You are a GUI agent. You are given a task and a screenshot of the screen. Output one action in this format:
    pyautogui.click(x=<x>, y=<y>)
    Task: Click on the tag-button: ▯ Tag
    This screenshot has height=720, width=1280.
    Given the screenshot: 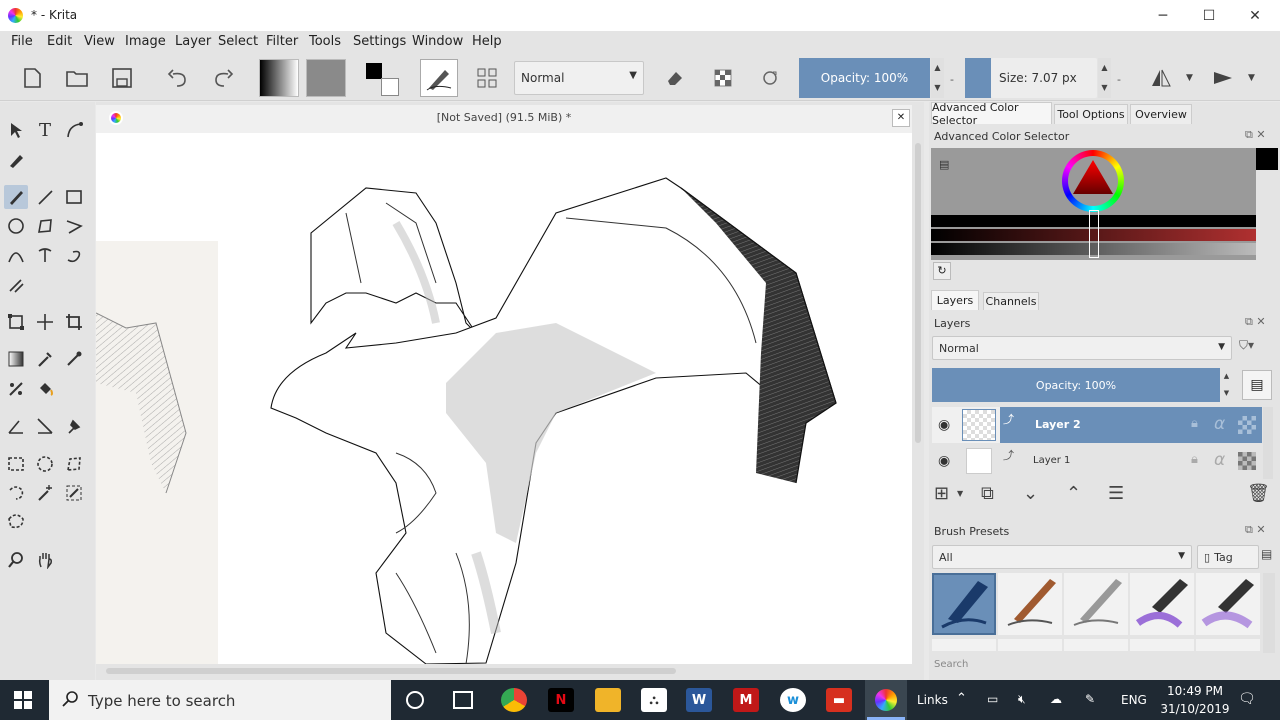 What is the action you would take?
    pyautogui.click(x=1228, y=557)
    